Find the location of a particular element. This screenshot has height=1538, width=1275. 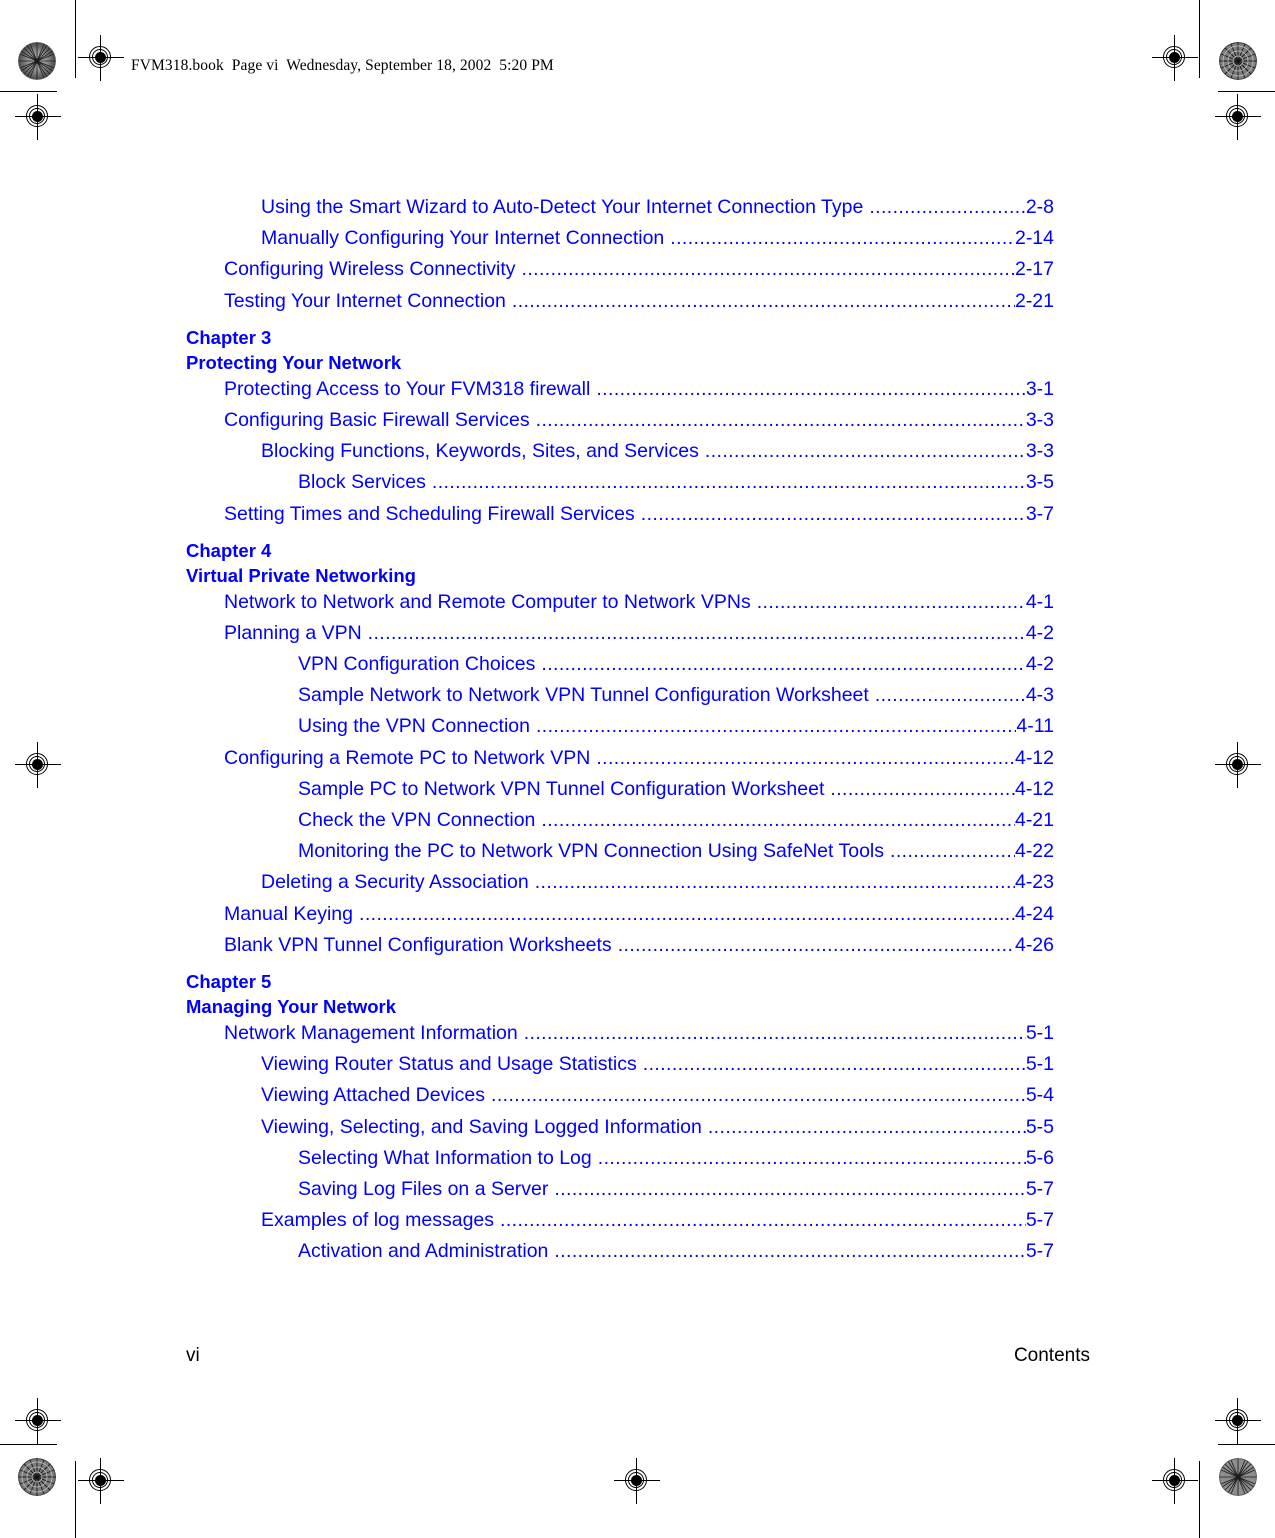

toc-entry-title: Configuring a Remote PC to Network VPN is located at coordinates (407, 758).